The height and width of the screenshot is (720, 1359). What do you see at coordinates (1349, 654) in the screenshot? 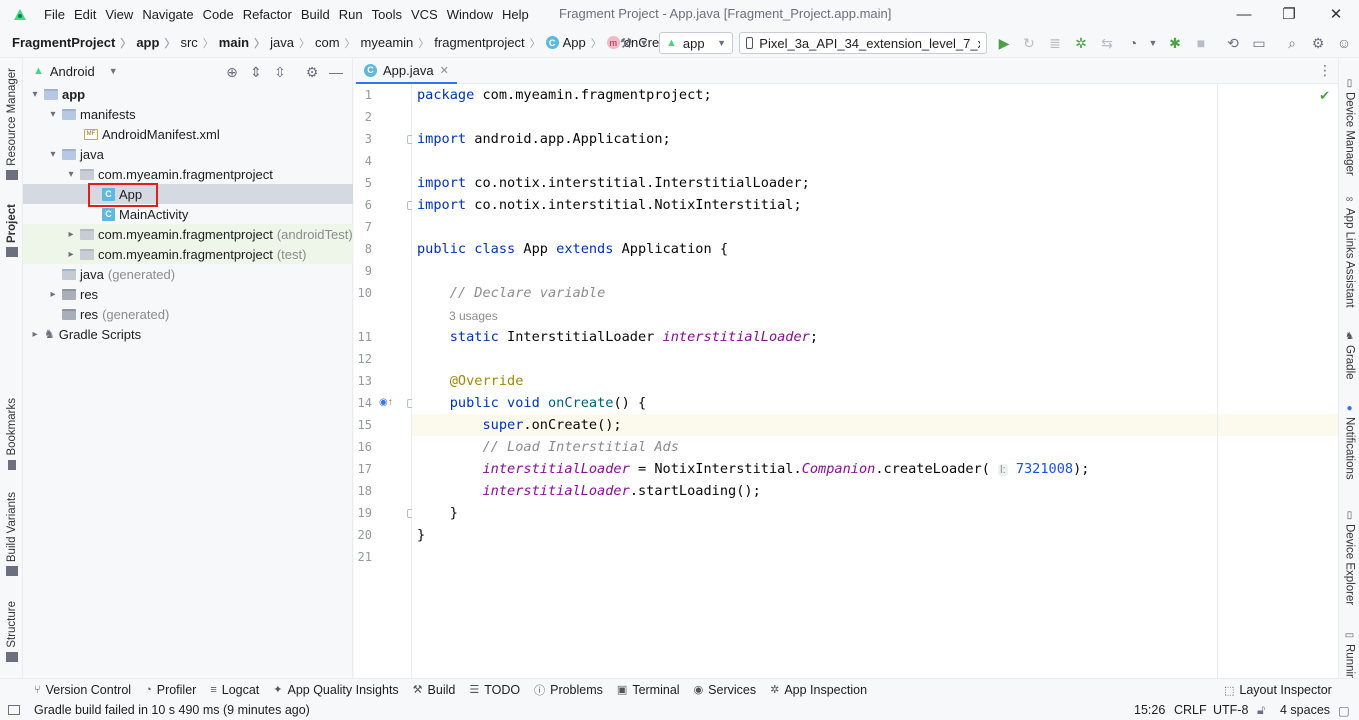
I see `tool-tab-running: ▭ Running` at bounding box center [1349, 654].